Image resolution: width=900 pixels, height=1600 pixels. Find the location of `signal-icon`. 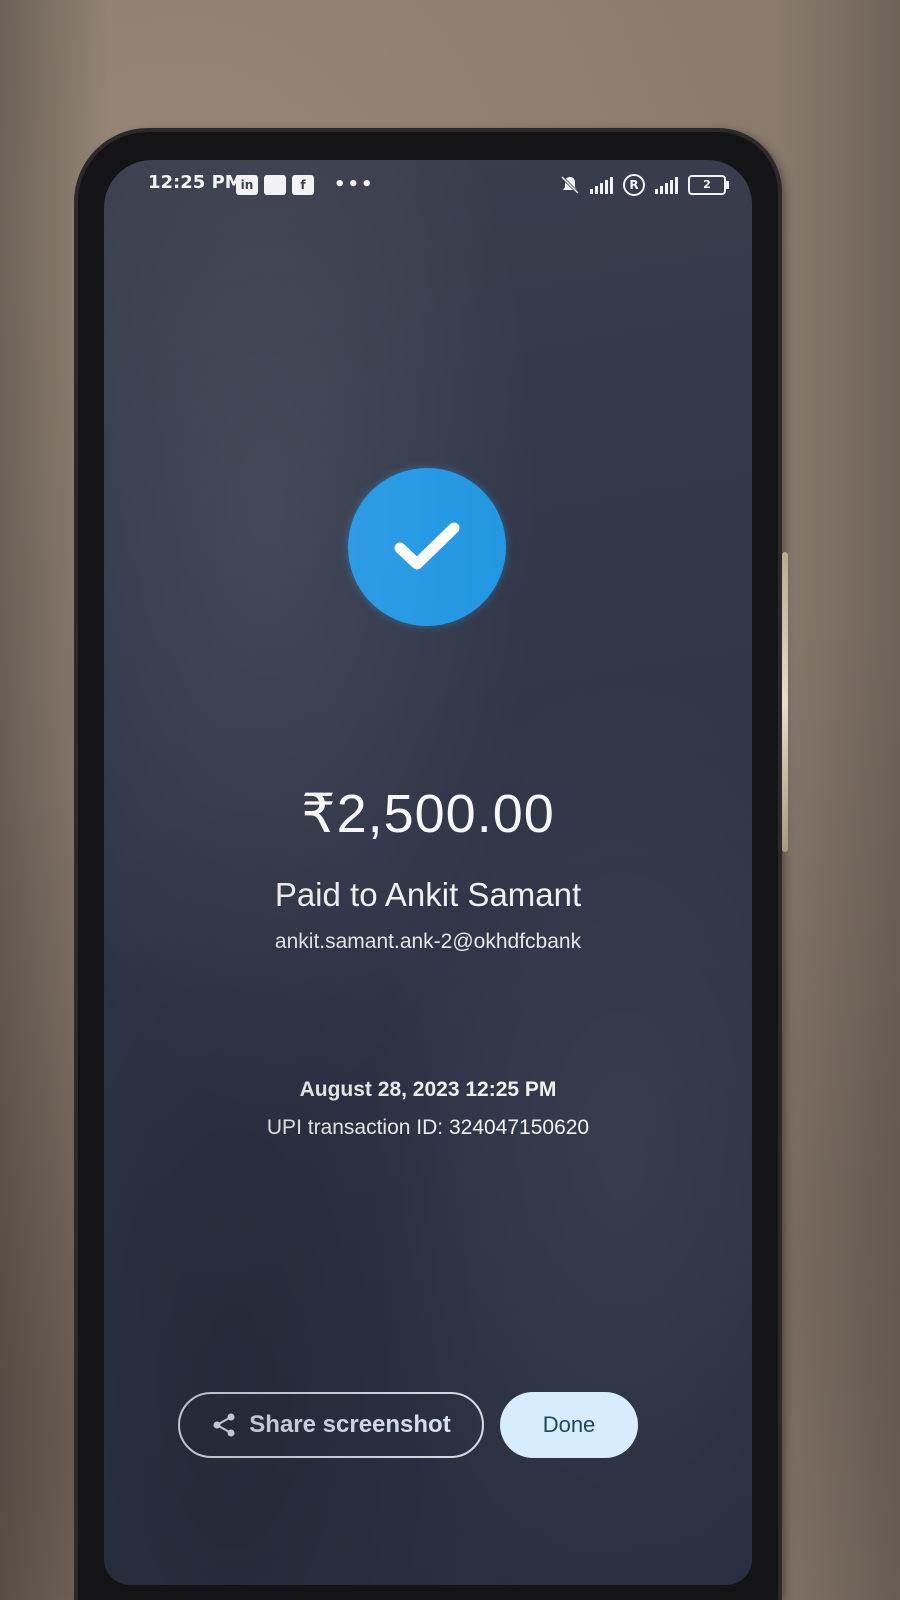

signal-icon is located at coordinates (666, 185).